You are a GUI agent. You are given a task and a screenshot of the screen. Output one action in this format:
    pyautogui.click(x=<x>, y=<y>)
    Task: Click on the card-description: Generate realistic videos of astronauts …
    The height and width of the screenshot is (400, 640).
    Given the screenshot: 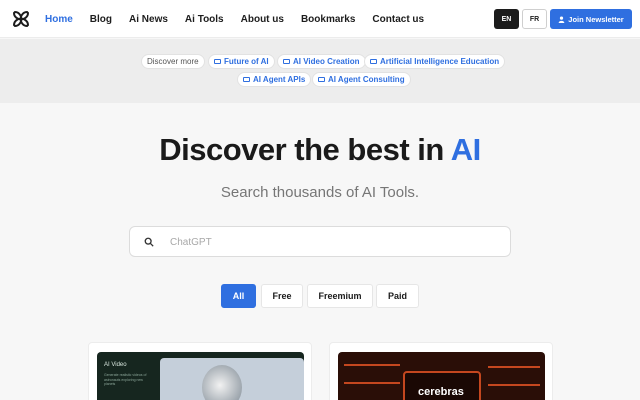 What is the action you would take?
    pyautogui.click(x=125, y=379)
    